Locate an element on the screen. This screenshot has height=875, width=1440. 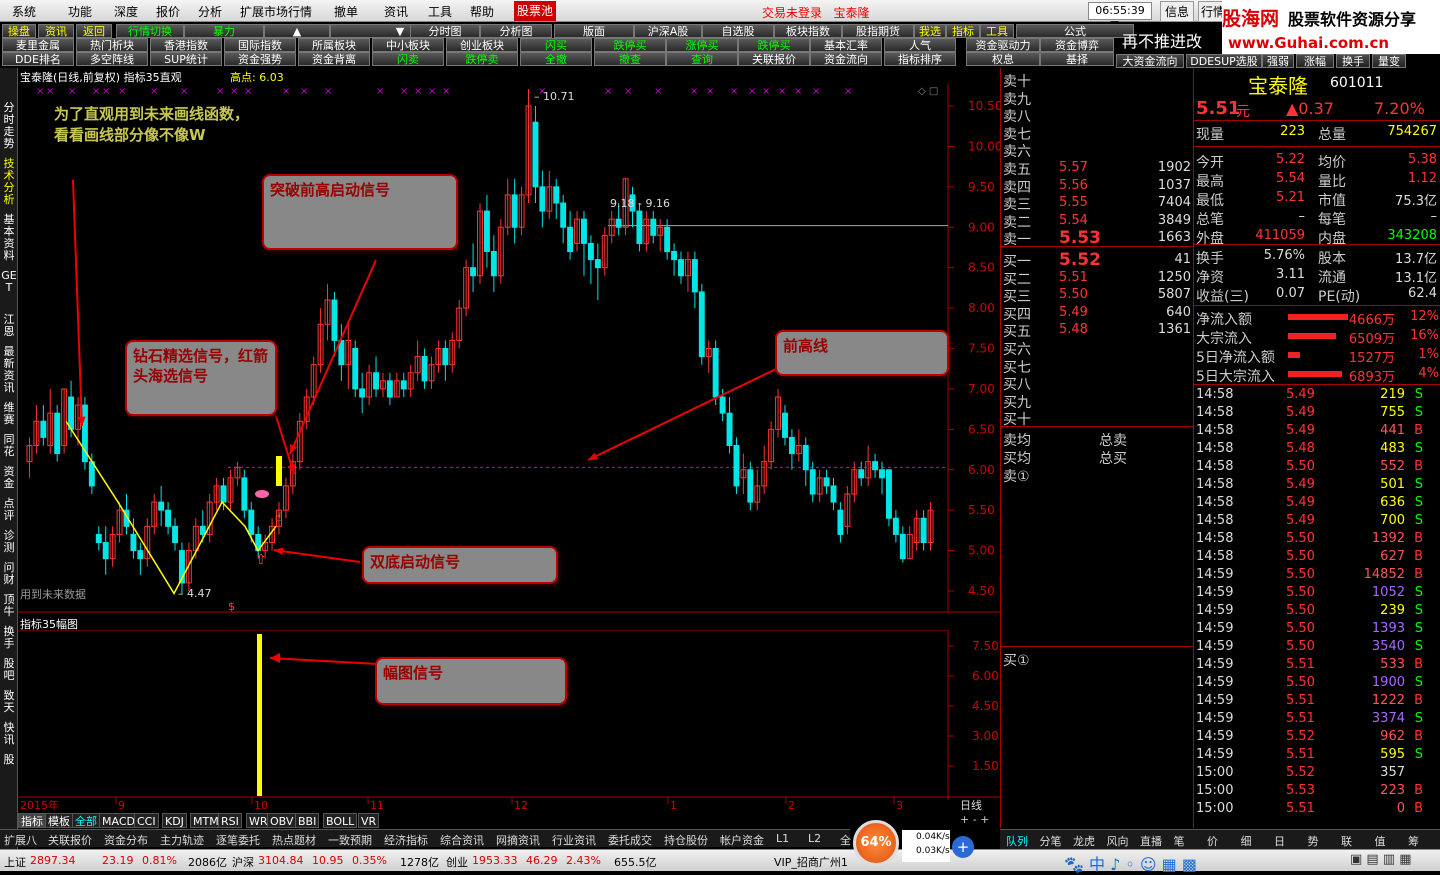
menu-tools: 工具 is located at coordinates (440, 11).